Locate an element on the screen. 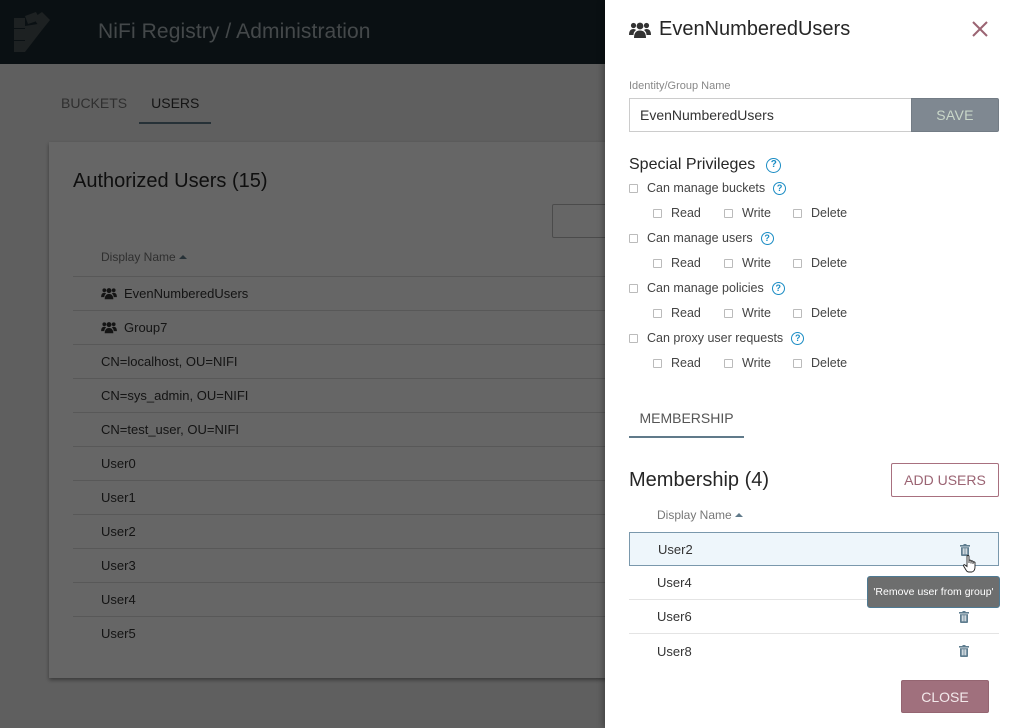 The height and width of the screenshot is (728, 1023). privilege-label: Can manage buckets is located at coordinates (706, 188).